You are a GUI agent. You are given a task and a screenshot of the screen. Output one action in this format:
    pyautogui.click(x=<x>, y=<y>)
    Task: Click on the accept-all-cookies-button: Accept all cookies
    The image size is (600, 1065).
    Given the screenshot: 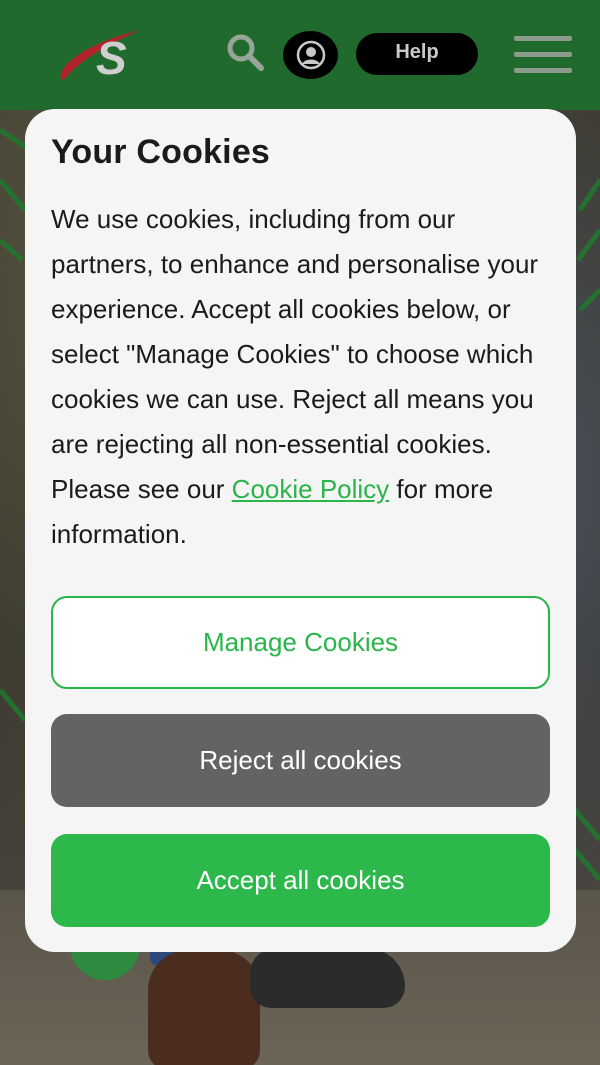 What is the action you would take?
    pyautogui.click(x=300, y=880)
    